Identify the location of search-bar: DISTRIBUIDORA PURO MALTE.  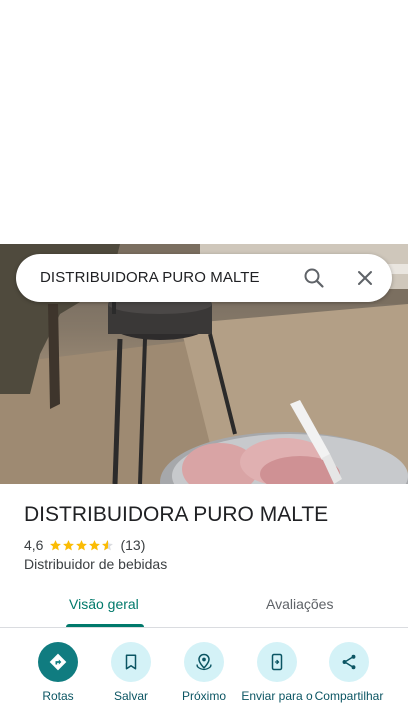
(204, 278).